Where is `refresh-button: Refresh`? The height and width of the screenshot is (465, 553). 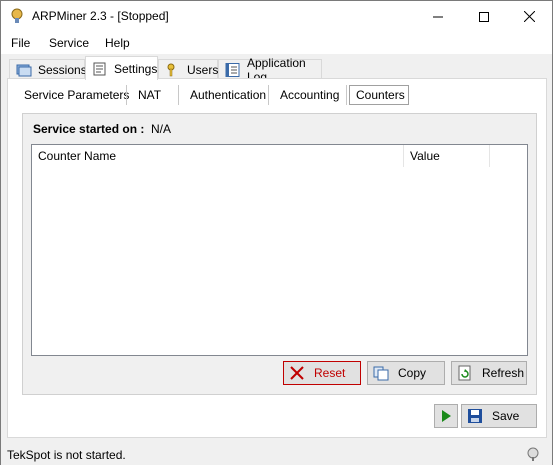 refresh-button: Refresh is located at coordinates (489, 373).